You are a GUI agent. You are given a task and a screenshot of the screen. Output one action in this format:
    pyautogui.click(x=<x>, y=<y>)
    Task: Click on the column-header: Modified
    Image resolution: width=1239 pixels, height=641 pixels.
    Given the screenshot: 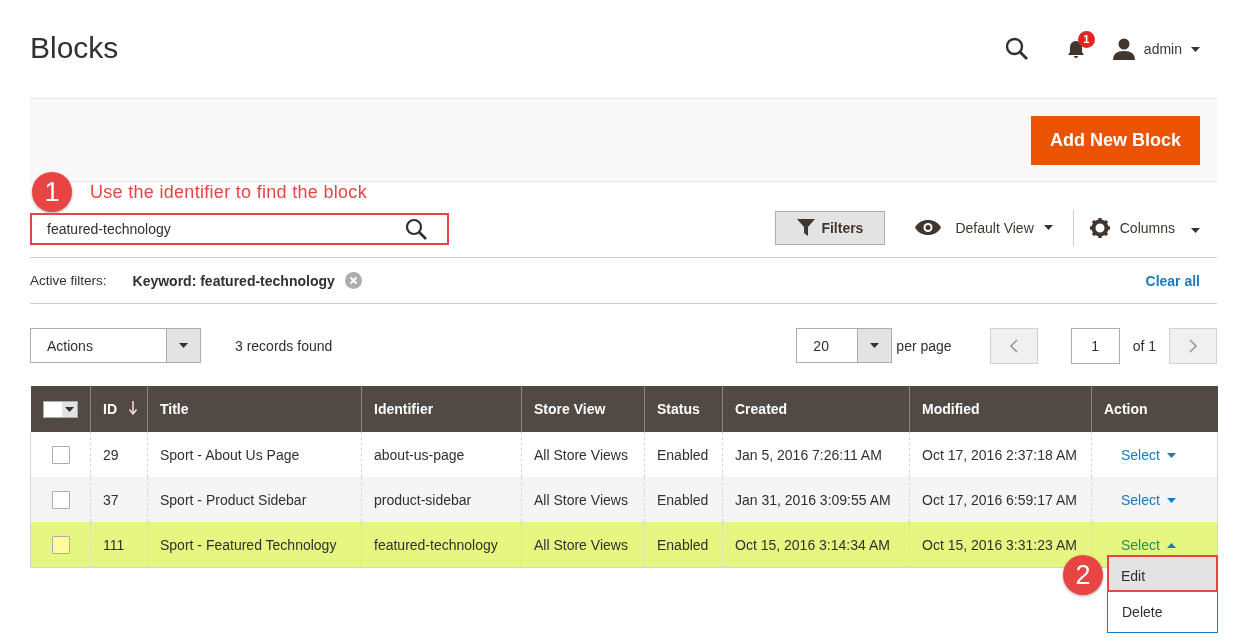 What is the action you would take?
    pyautogui.click(x=1000, y=409)
    